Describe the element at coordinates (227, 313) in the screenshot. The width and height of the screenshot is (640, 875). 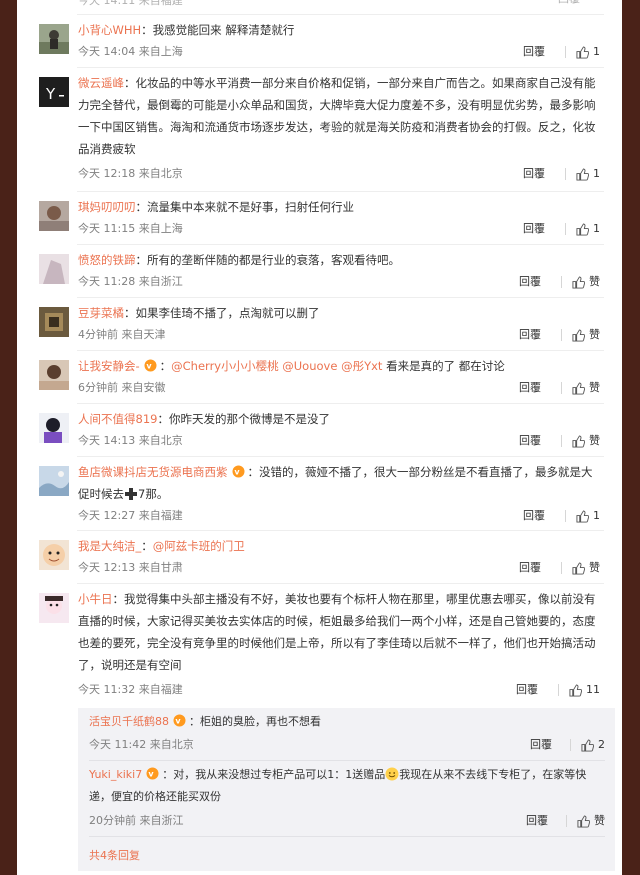
I see `comment-content: 如果李佳琦不播了，点淘就可以删了` at that location.